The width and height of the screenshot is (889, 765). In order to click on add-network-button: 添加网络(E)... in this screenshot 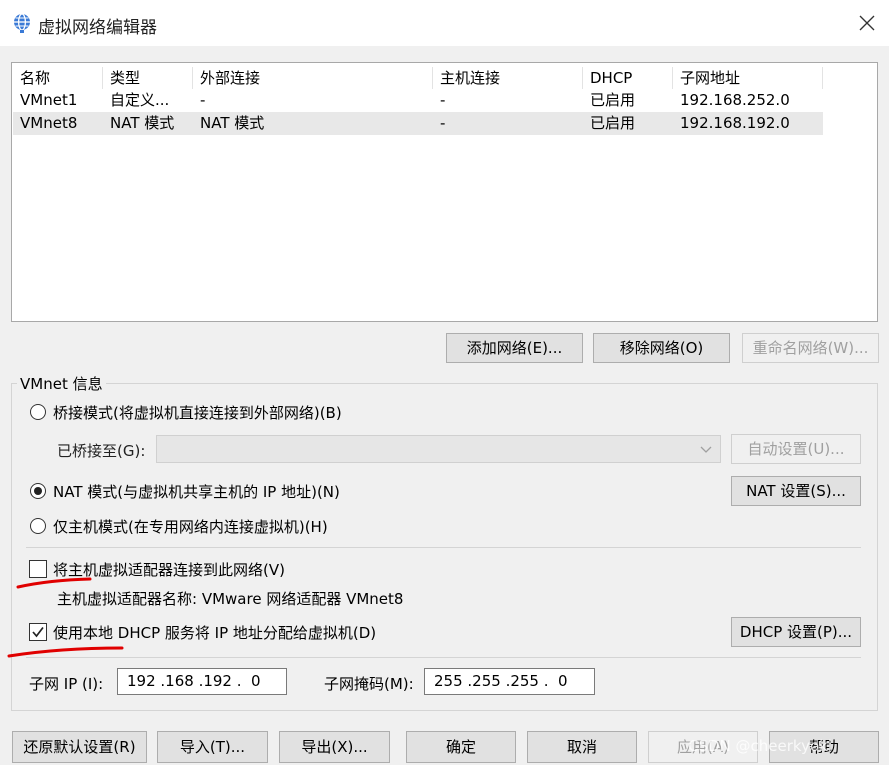, I will do `click(514, 348)`.